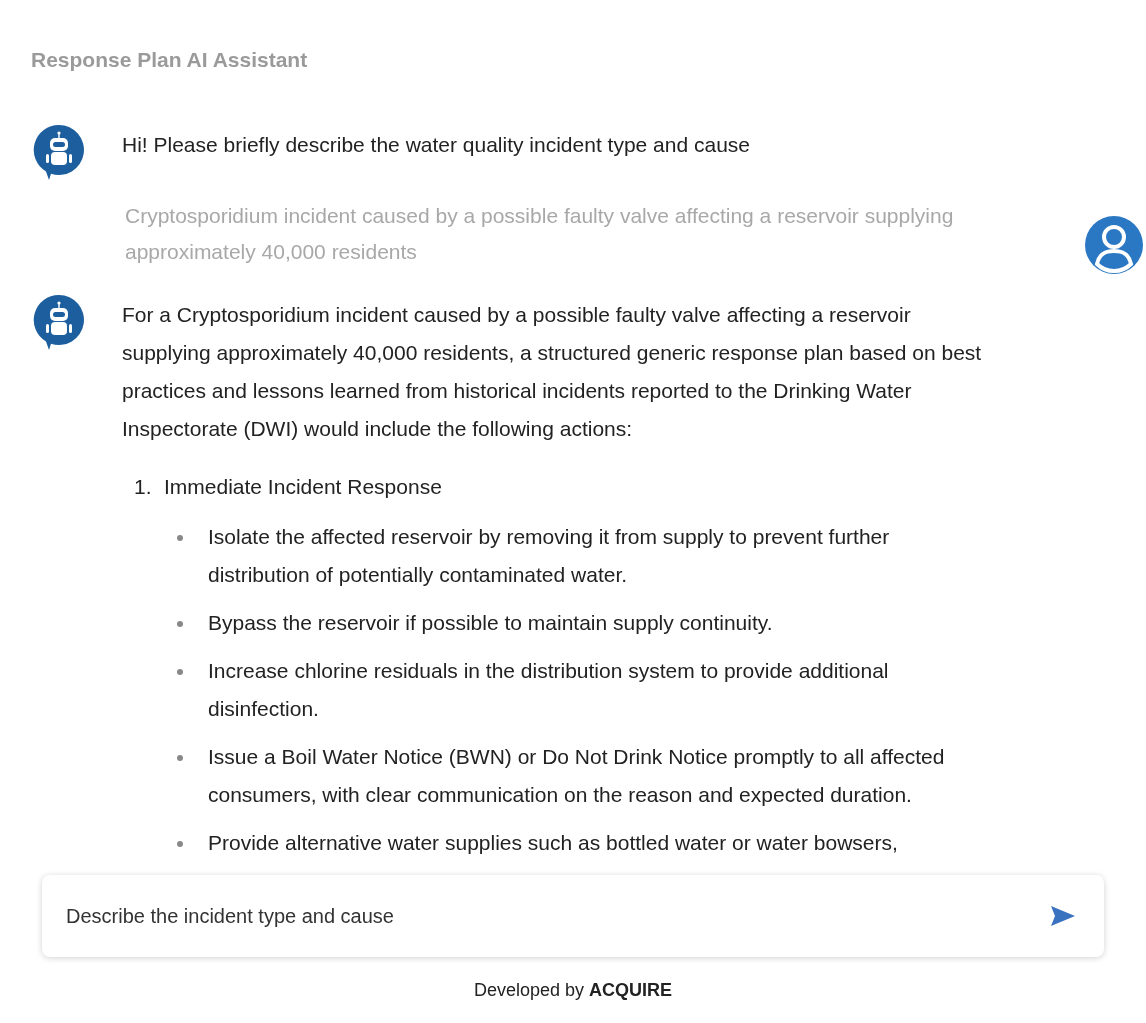  Describe the element at coordinates (170, 60) in the screenshot. I see `app-title: Response Plan AI Assistant` at that location.